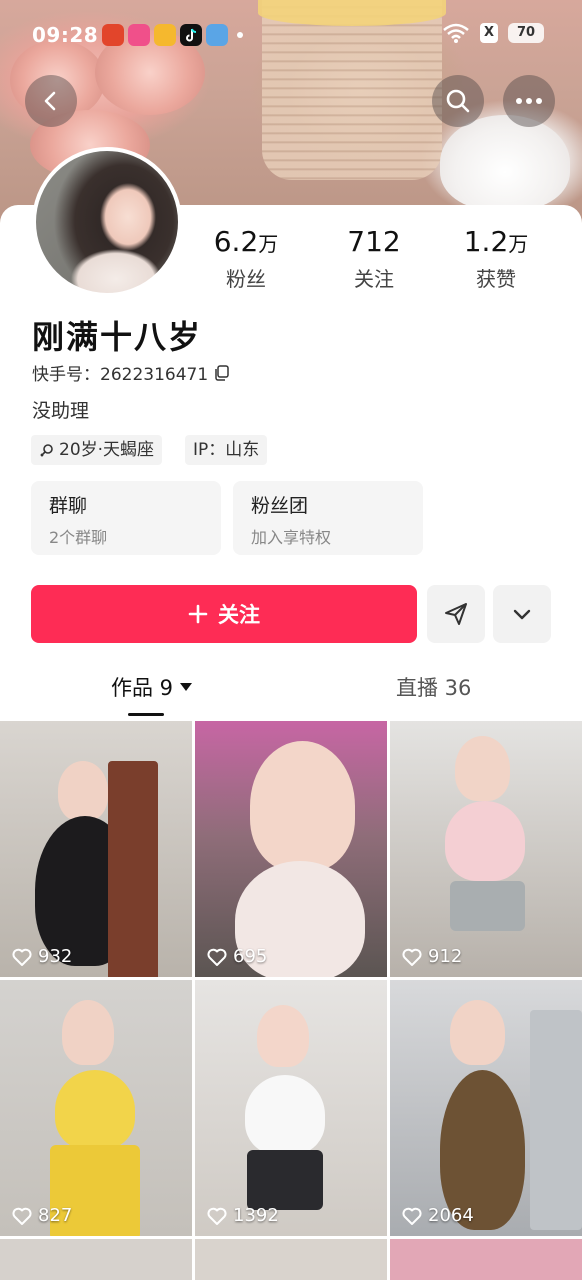  I want to click on age-constellation-tag: 20岁·天蝎座, so click(97, 450).